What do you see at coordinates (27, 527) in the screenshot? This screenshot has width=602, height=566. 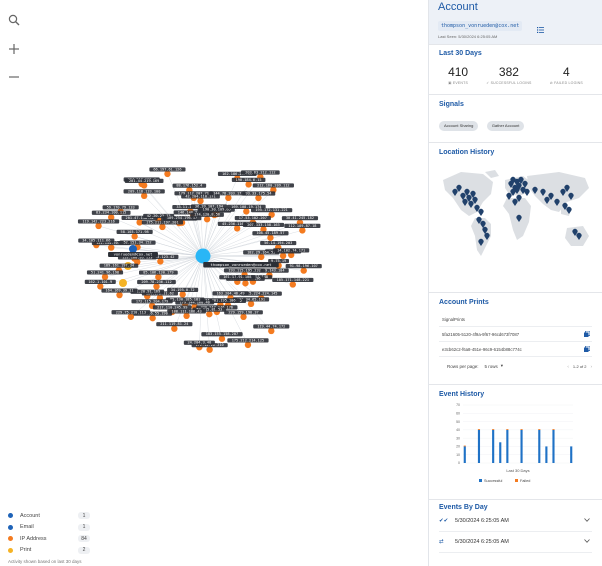 I see `legend-label: Email` at bounding box center [27, 527].